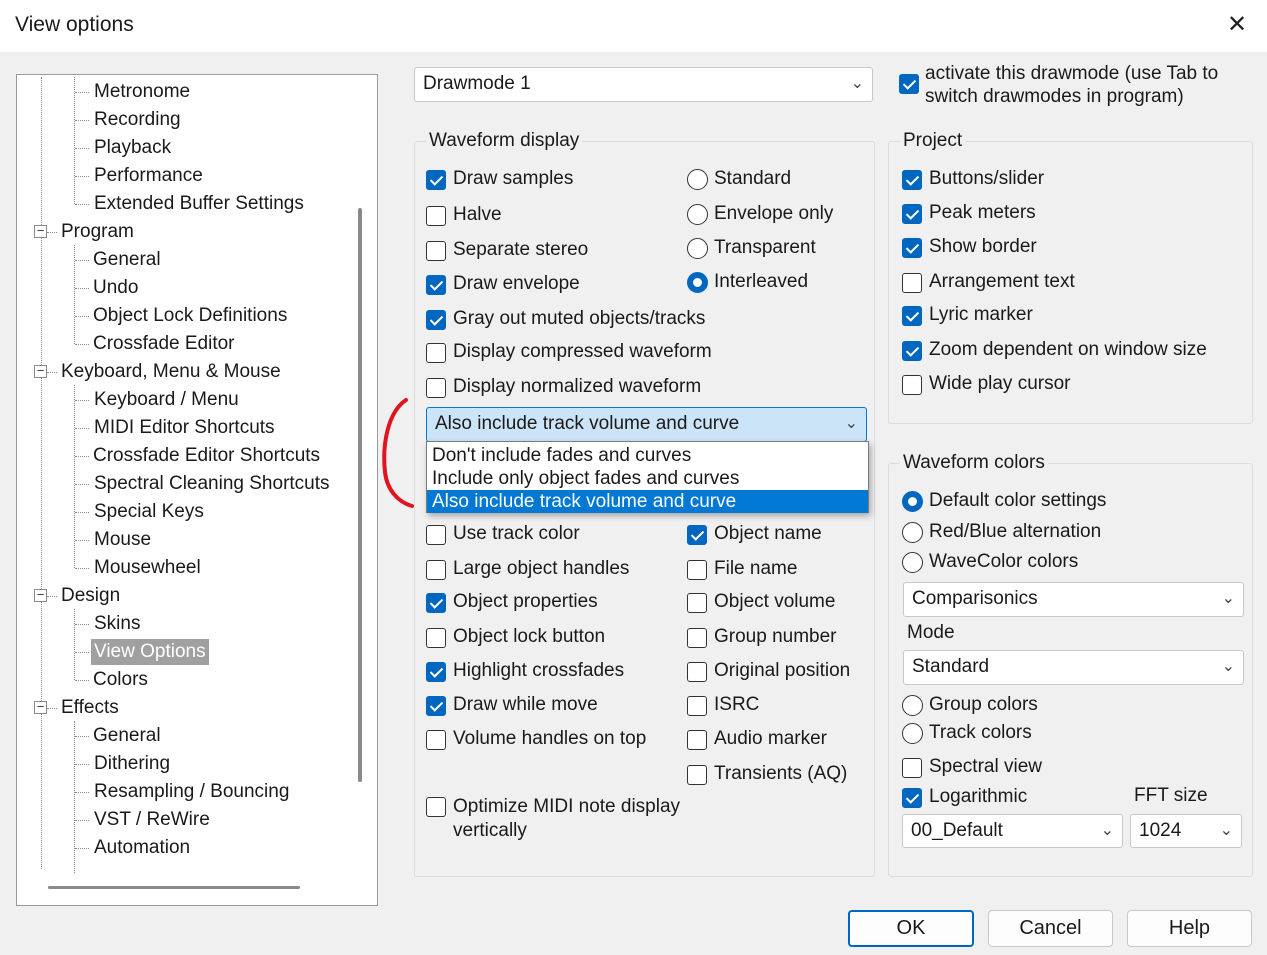 The width and height of the screenshot is (1267, 955). I want to click on lyric-marker-checkbox, so click(912, 316).